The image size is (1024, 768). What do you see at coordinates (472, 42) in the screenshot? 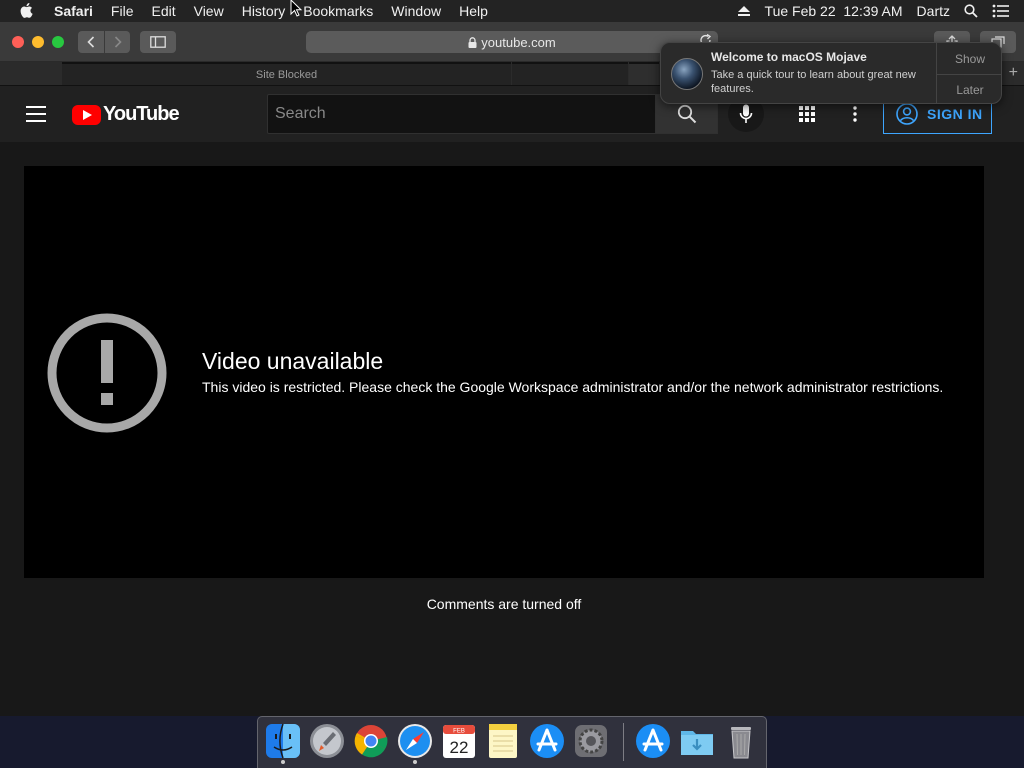
I see `lock-icon` at bounding box center [472, 42].